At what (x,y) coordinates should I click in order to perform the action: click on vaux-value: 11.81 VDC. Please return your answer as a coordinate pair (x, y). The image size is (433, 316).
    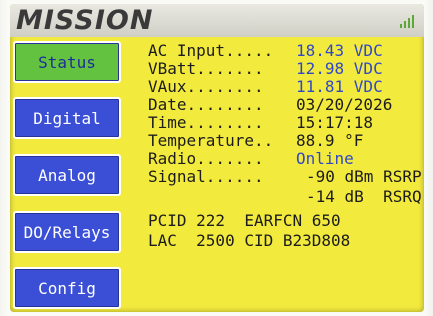
    Looking at the image, I should click on (339, 86).